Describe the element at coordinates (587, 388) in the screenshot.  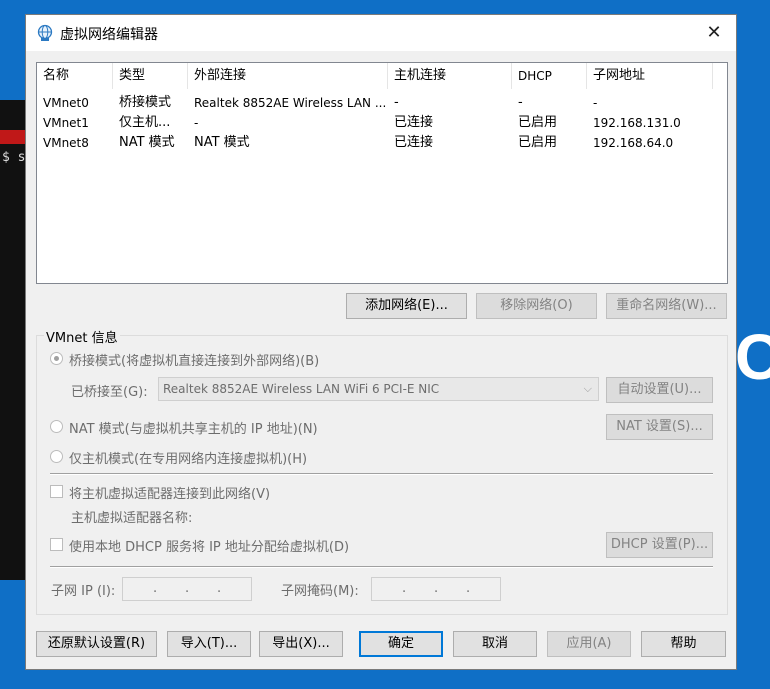
I see `chevron-down-icon: ⌵` at that location.